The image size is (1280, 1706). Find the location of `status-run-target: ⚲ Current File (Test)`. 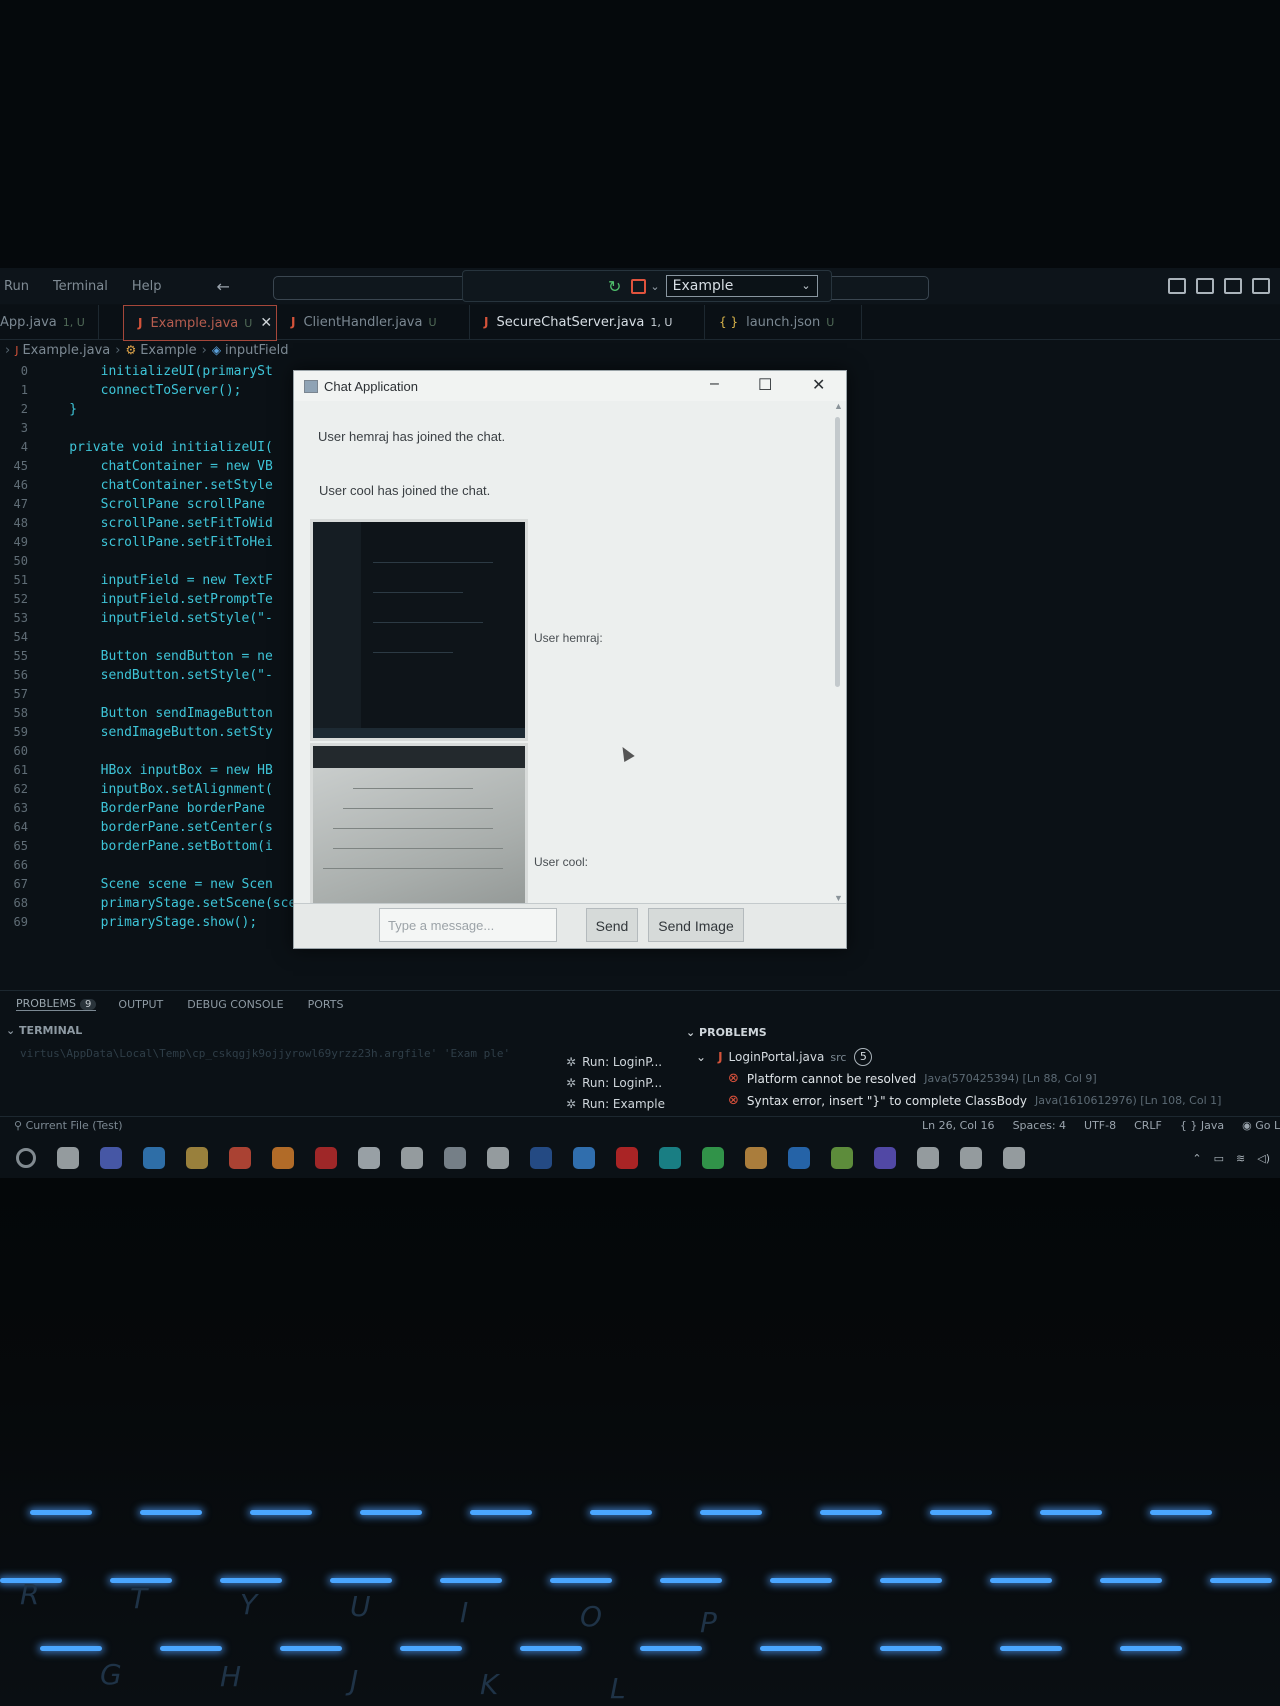

status-run-target: ⚲ Current File (Test) is located at coordinates (68, 1125).